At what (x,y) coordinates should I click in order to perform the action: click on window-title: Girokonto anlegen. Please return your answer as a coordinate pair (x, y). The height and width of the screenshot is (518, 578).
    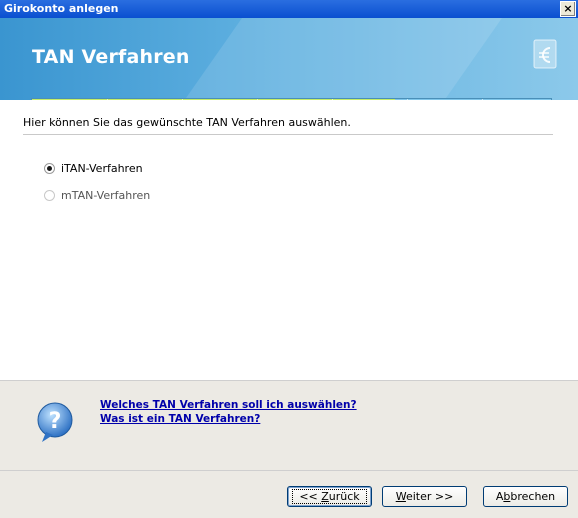
    Looking at the image, I should click on (61, 8).